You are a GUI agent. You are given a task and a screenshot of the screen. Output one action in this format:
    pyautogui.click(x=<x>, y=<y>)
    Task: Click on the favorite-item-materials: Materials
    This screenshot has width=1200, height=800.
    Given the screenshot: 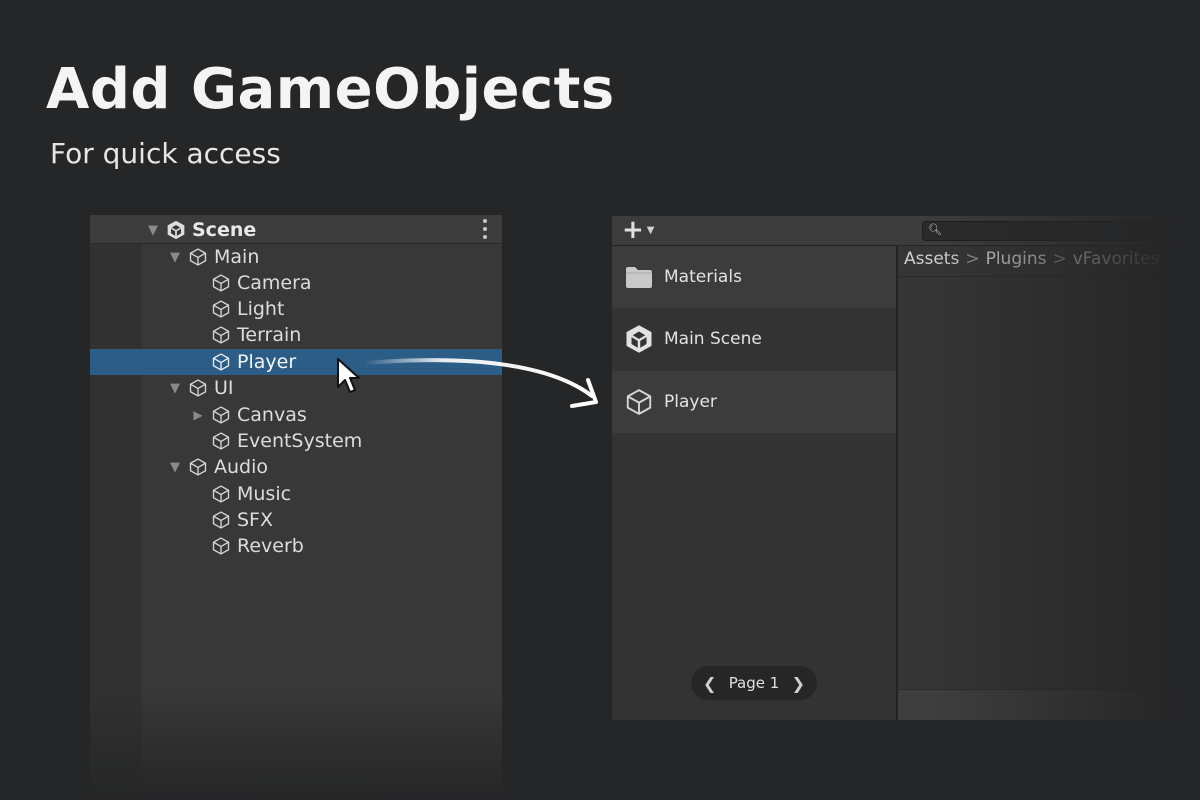 What is the action you would take?
    pyautogui.click(x=754, y=277)
    